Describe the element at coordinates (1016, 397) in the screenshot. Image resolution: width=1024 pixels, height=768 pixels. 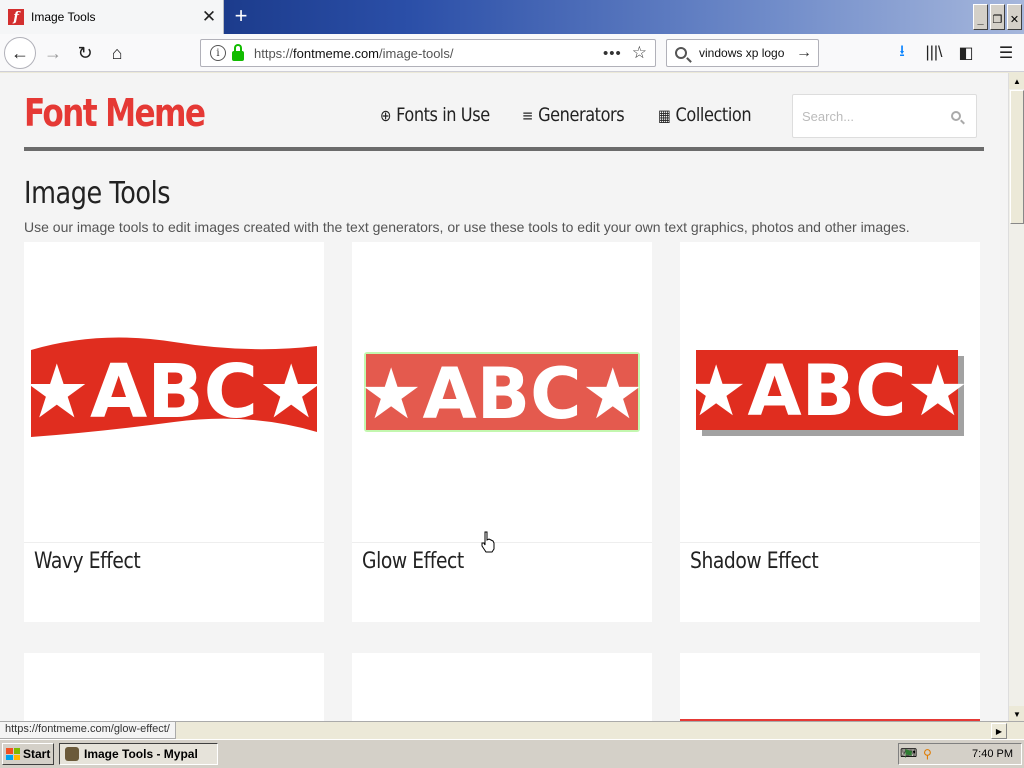
I see `vertical-scrollbar: ▲ ▼` at that location.